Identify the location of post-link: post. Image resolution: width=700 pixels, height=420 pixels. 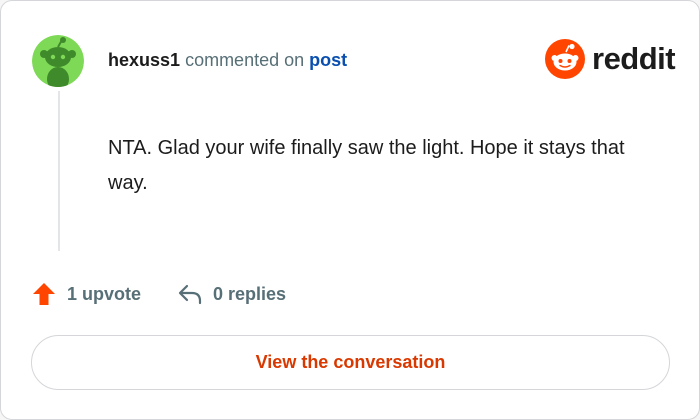
(328, 60).